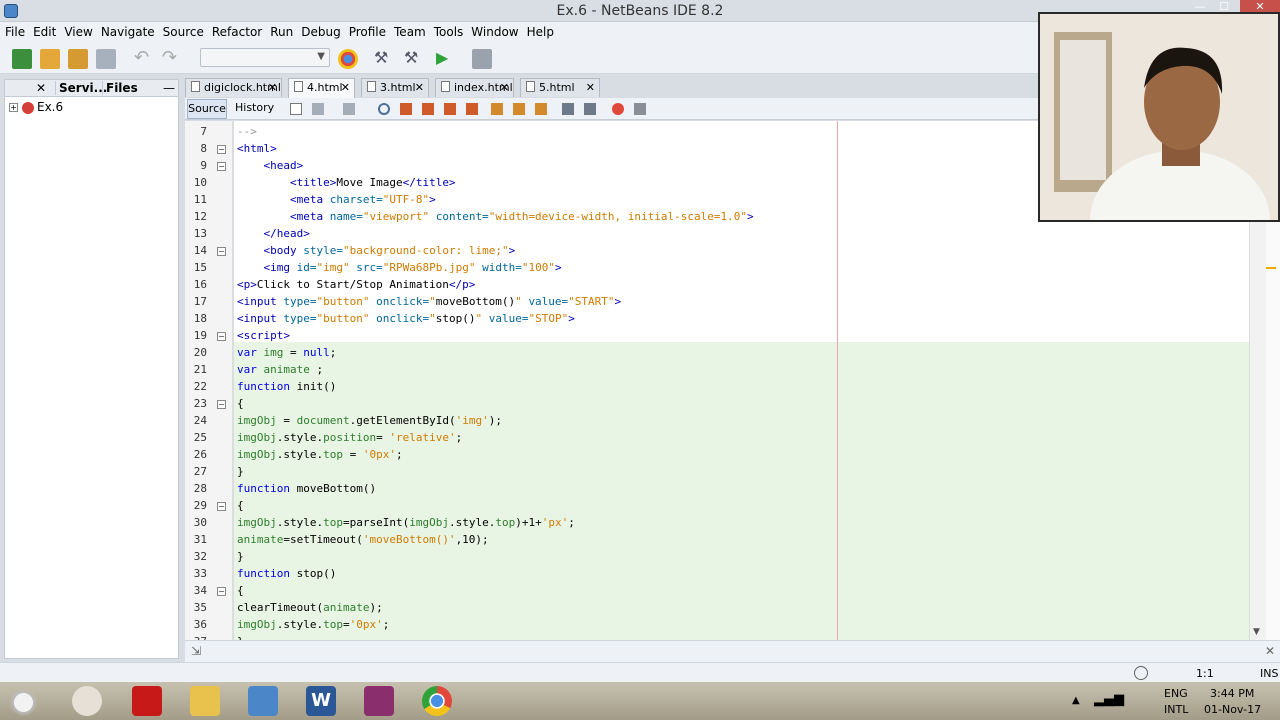  What do you see at coordinates (367, 32) in the screenshot?
I see `menu-item: Profile` at bounding box center [367, 32].